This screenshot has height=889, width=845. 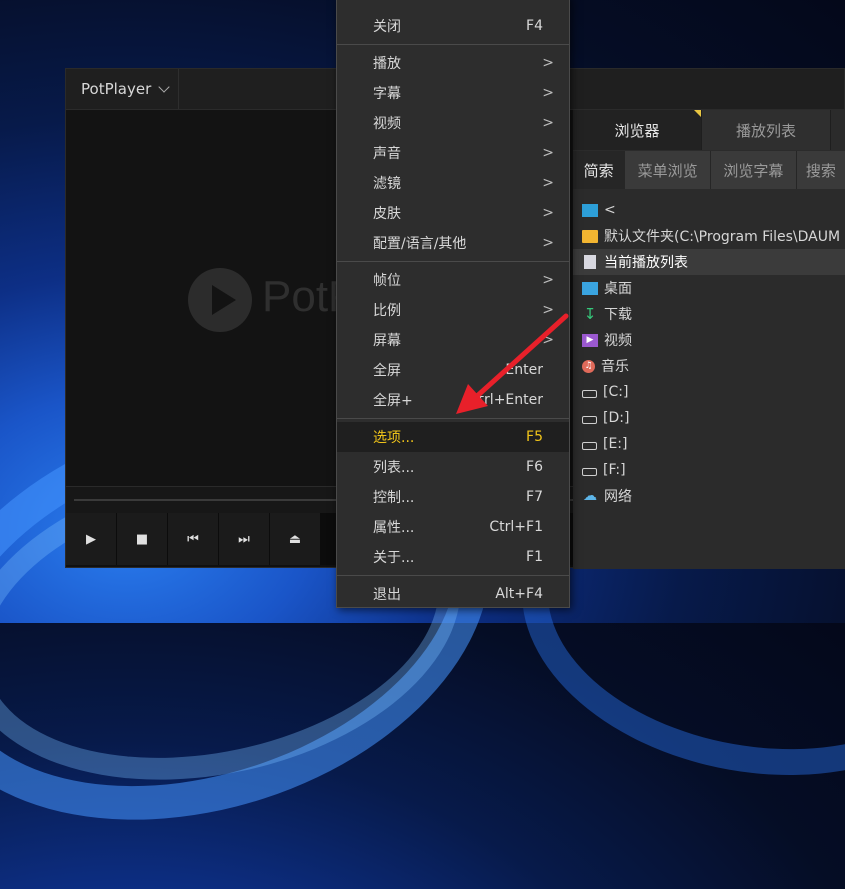 What do you see at coordinates (453, 594) in the screenshot?
I see `menu-item-exit: 退出 Alt+F4` at bounding box center [453, 594].